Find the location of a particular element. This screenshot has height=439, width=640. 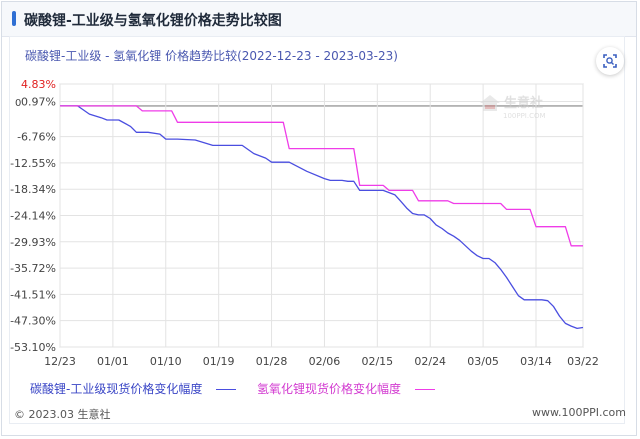

x-tick-label: 03/05 is located at coordinates (483, 361).